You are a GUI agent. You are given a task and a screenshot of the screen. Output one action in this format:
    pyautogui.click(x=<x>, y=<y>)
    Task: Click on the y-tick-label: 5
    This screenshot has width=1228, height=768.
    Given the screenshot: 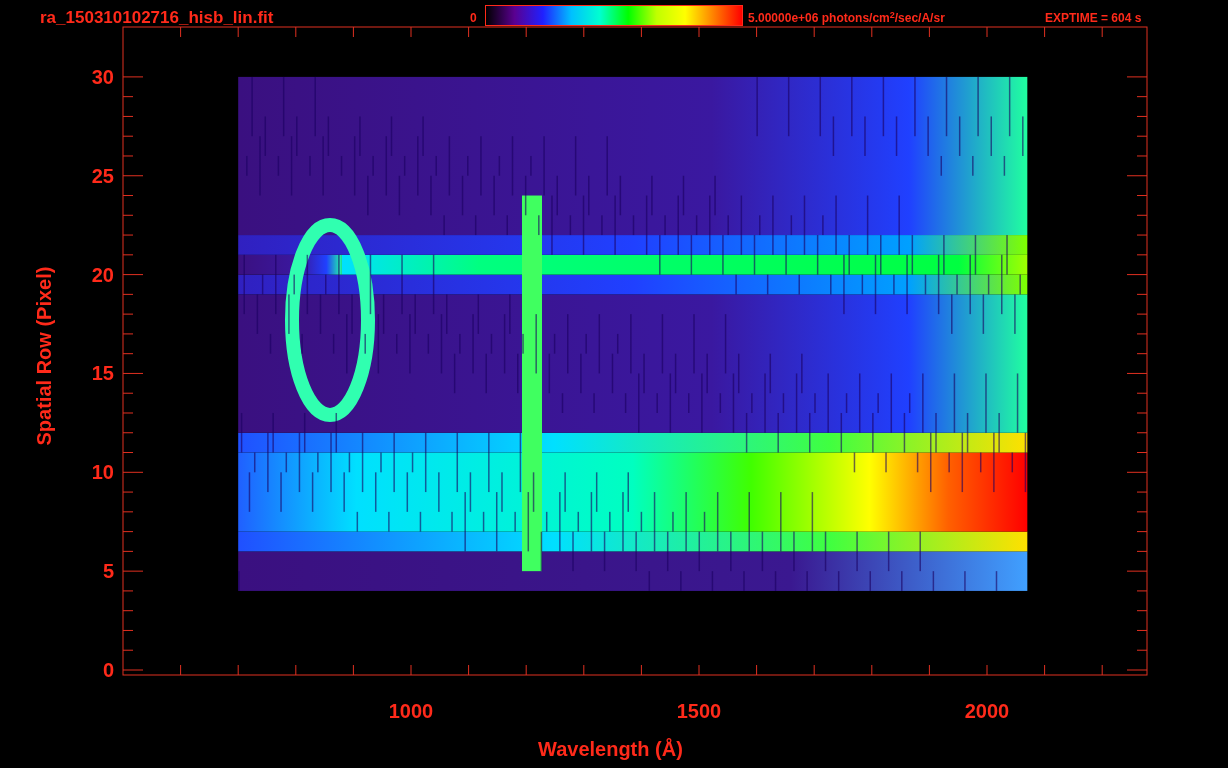 What is the action you would take?
    pyautogui.click(x=107, y=571)
    